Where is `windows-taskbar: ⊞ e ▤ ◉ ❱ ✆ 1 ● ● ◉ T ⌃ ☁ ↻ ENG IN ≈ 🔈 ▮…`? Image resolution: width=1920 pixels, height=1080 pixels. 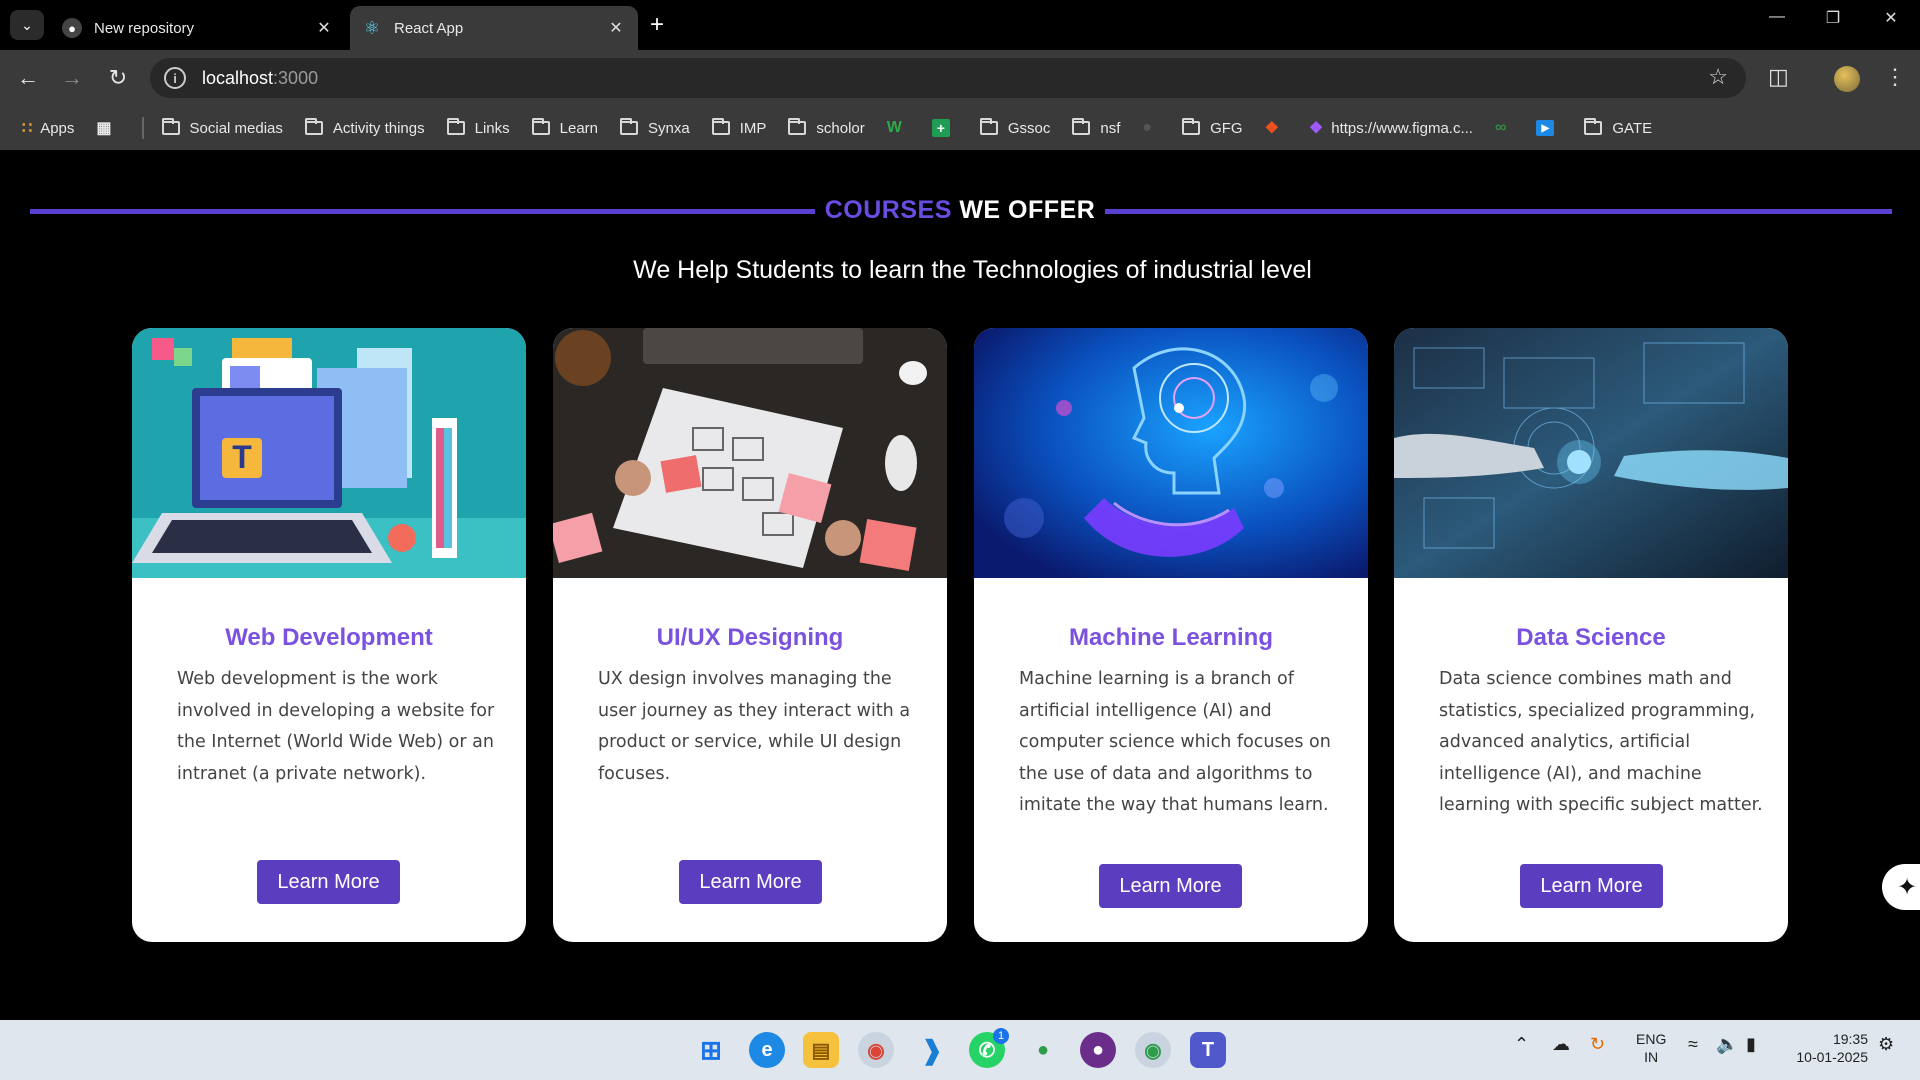
windows-taskbar: ⊞ e ▤ ◉ ❱ ✆ 1 ● ● ◉ T ⌃ ☁ ↻ ENG IN ≈ 🔈 ▮… is located at coordinates (960, 1050).